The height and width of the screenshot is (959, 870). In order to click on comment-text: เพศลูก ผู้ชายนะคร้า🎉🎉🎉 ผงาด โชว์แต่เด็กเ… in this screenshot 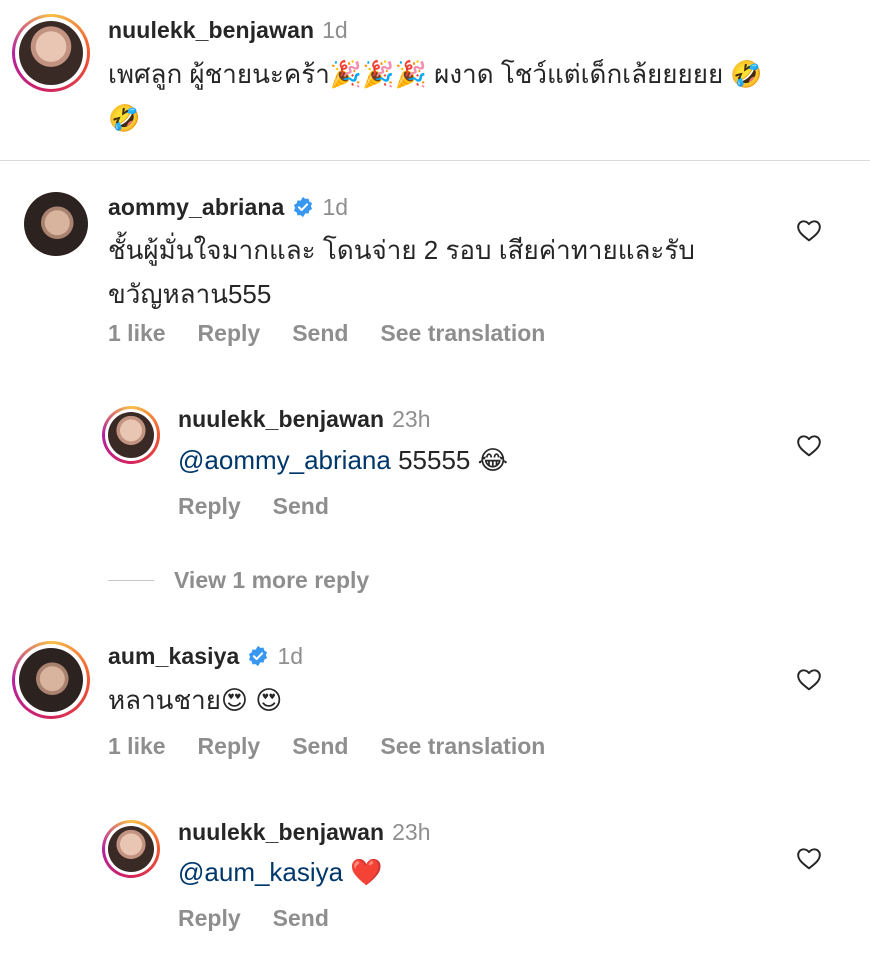, I will do `click(435, 96)`.